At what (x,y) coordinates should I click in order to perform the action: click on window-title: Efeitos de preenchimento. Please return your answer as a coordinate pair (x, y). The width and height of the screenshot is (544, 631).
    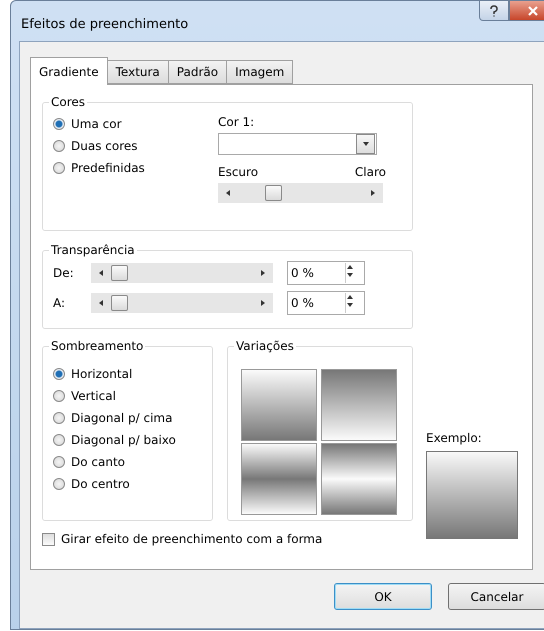
    Looking at the image, I should click on (104, 24).